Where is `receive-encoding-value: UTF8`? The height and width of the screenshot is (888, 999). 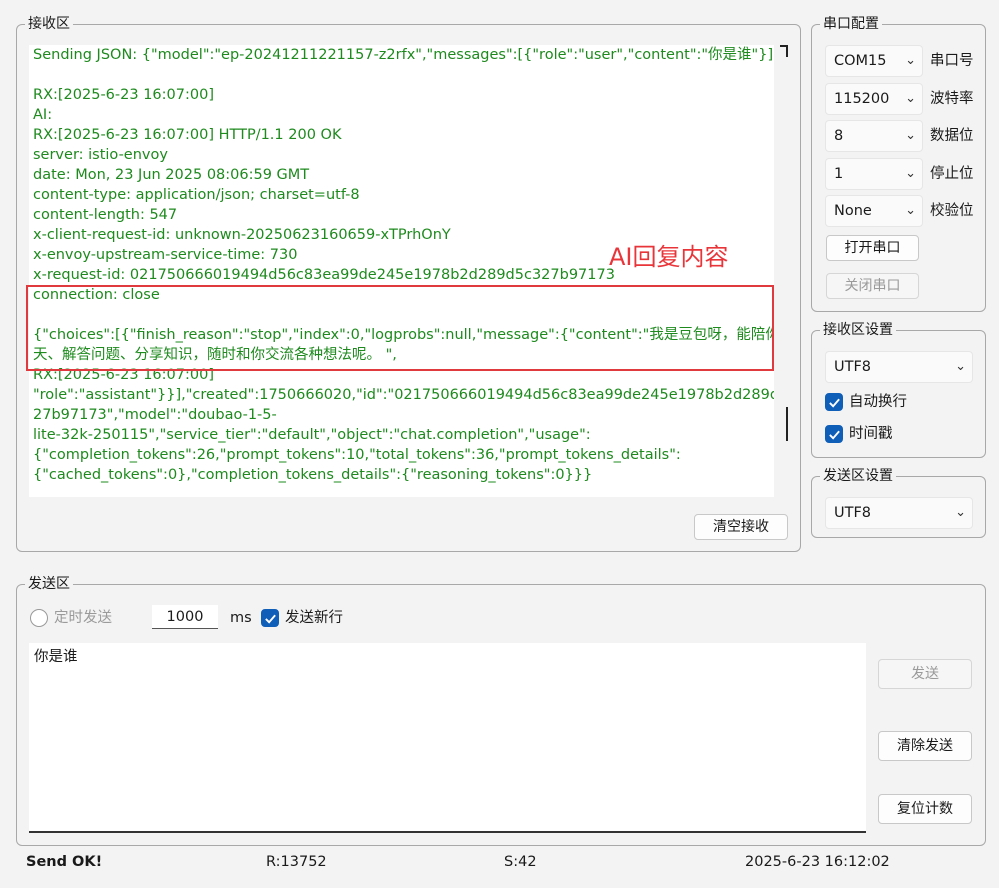 receive-encoding-value: UTF8 is located at coordinates (853, 367).